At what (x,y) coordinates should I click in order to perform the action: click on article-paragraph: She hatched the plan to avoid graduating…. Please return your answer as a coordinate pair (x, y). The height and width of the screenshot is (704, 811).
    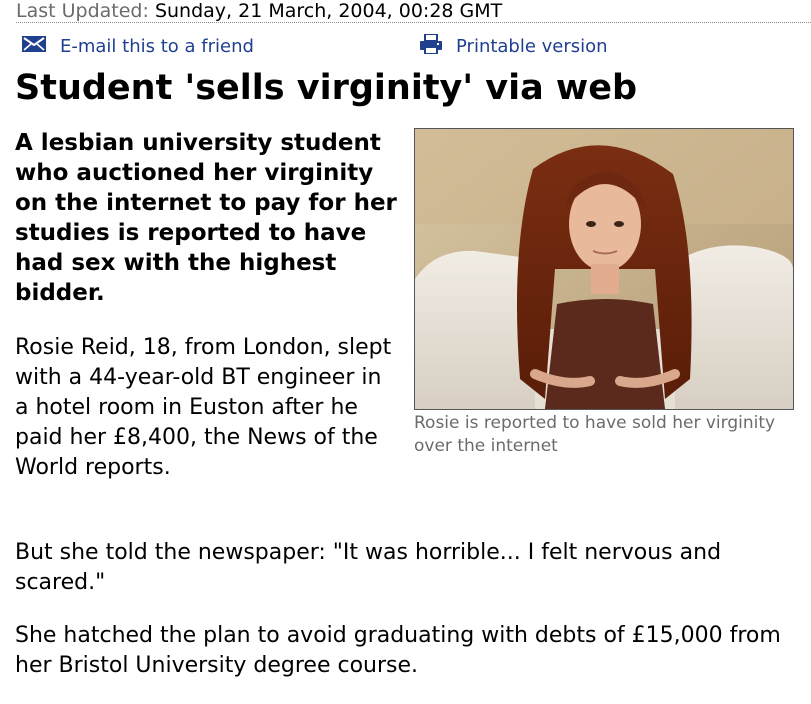
    Looking at the image, I should click on (398, 650).